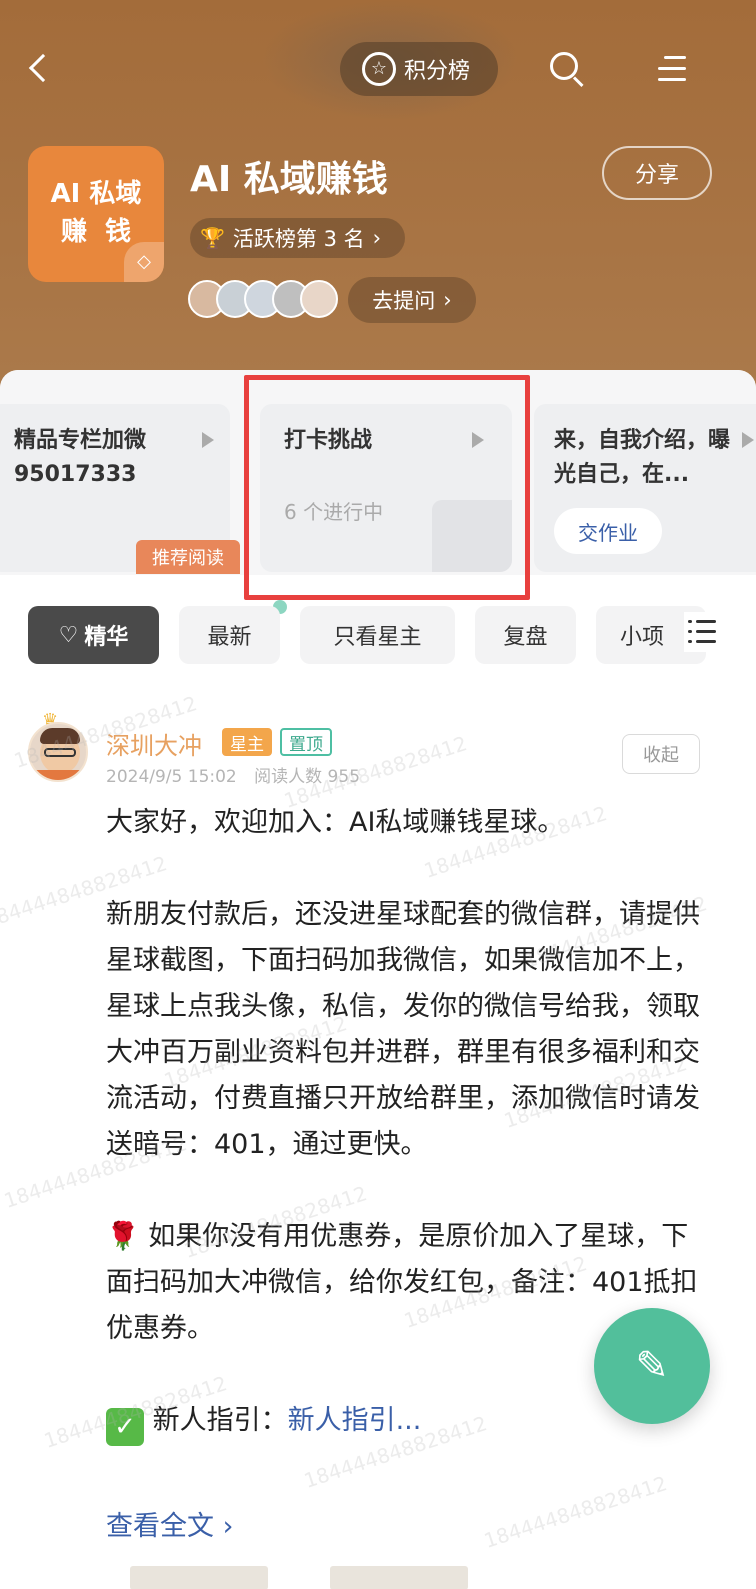  I want to click on back-button, so click(40, 68).